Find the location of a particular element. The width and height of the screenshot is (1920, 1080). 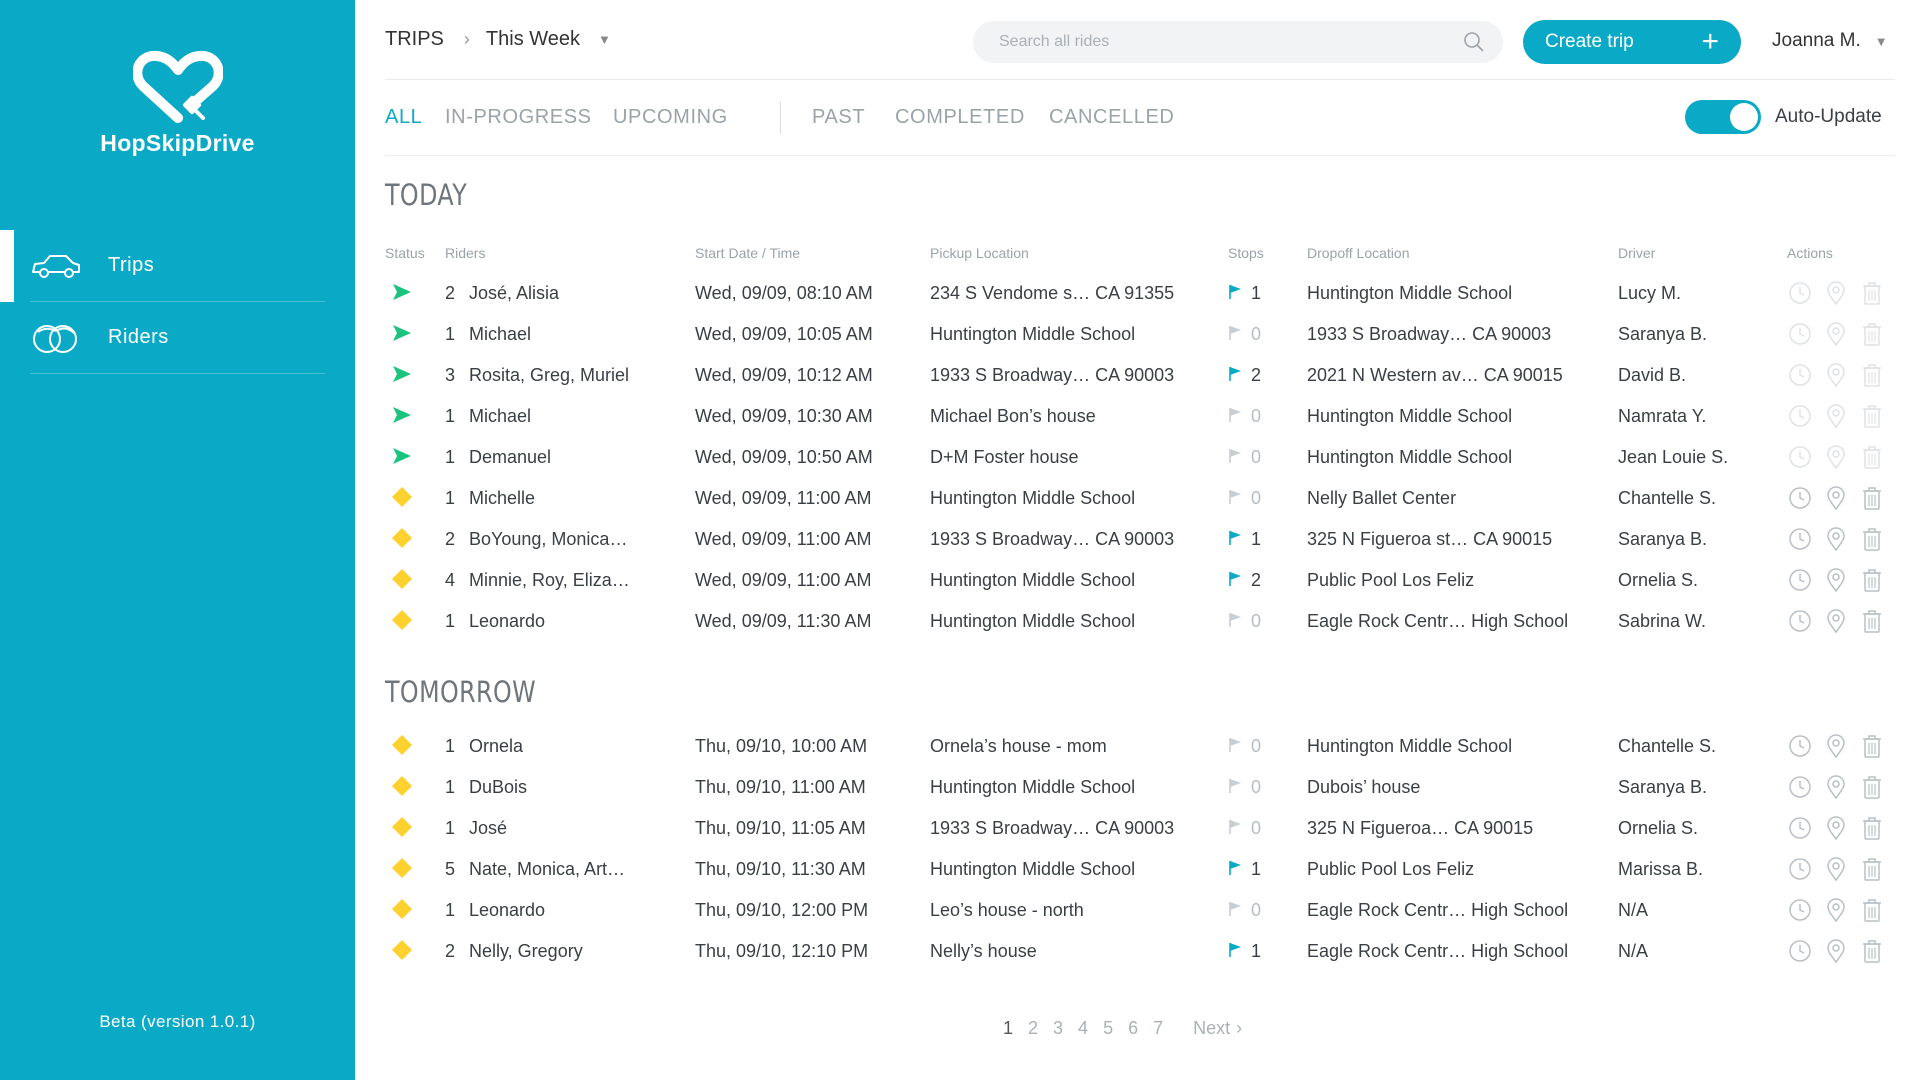

column-header-stops: Stops is located at coordinates (1246, 253).